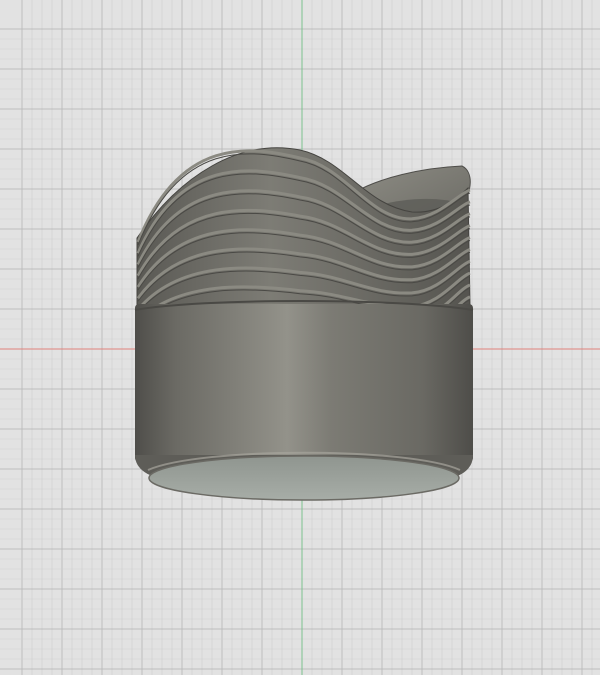 The height and width of the screenshot is (675, 600). I want to click on cylinder-body, so click(304, 383).